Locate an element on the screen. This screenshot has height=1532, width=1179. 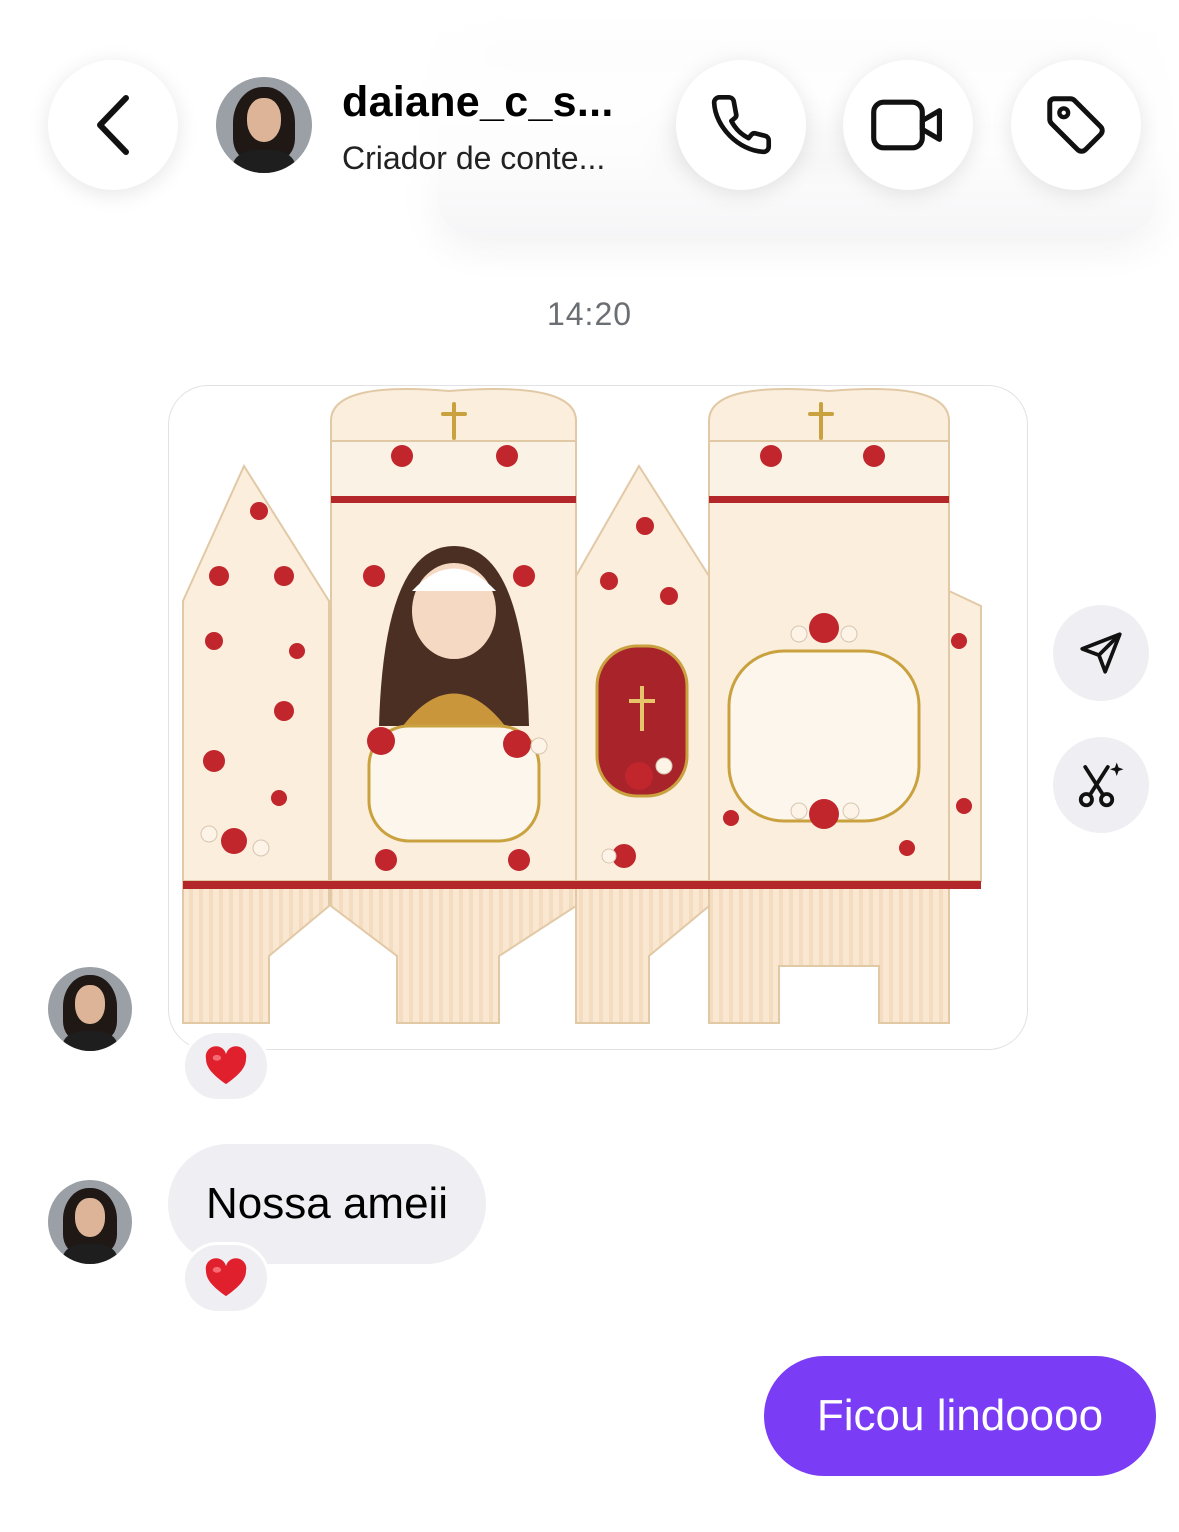
outgoing-message-bubble: Ficou lindoooo is located at coordinates (960, 1416).